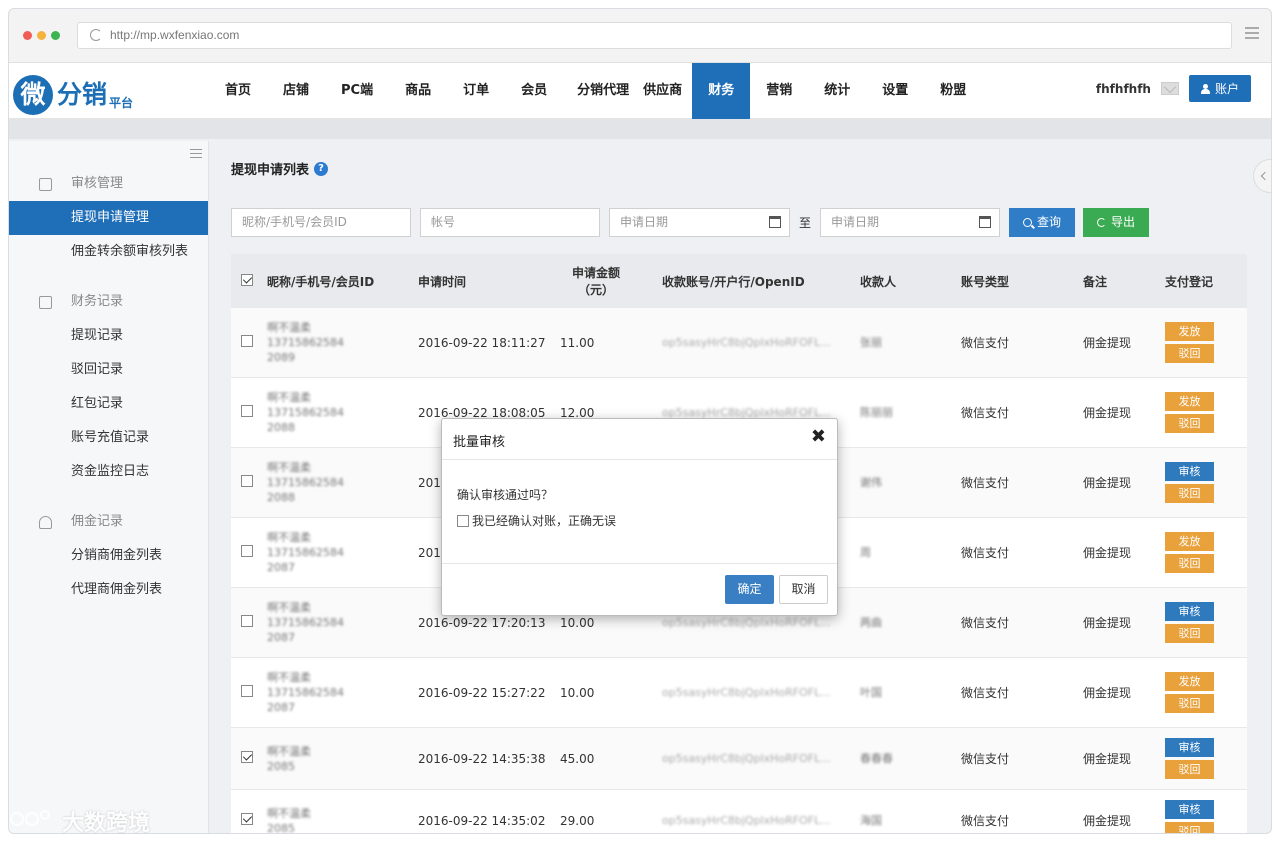  What do you see at coordinates (505, 495) in the screenshot?
I see `dialog-question: 确认审核通过吗？` at bounding box center [505, 495].